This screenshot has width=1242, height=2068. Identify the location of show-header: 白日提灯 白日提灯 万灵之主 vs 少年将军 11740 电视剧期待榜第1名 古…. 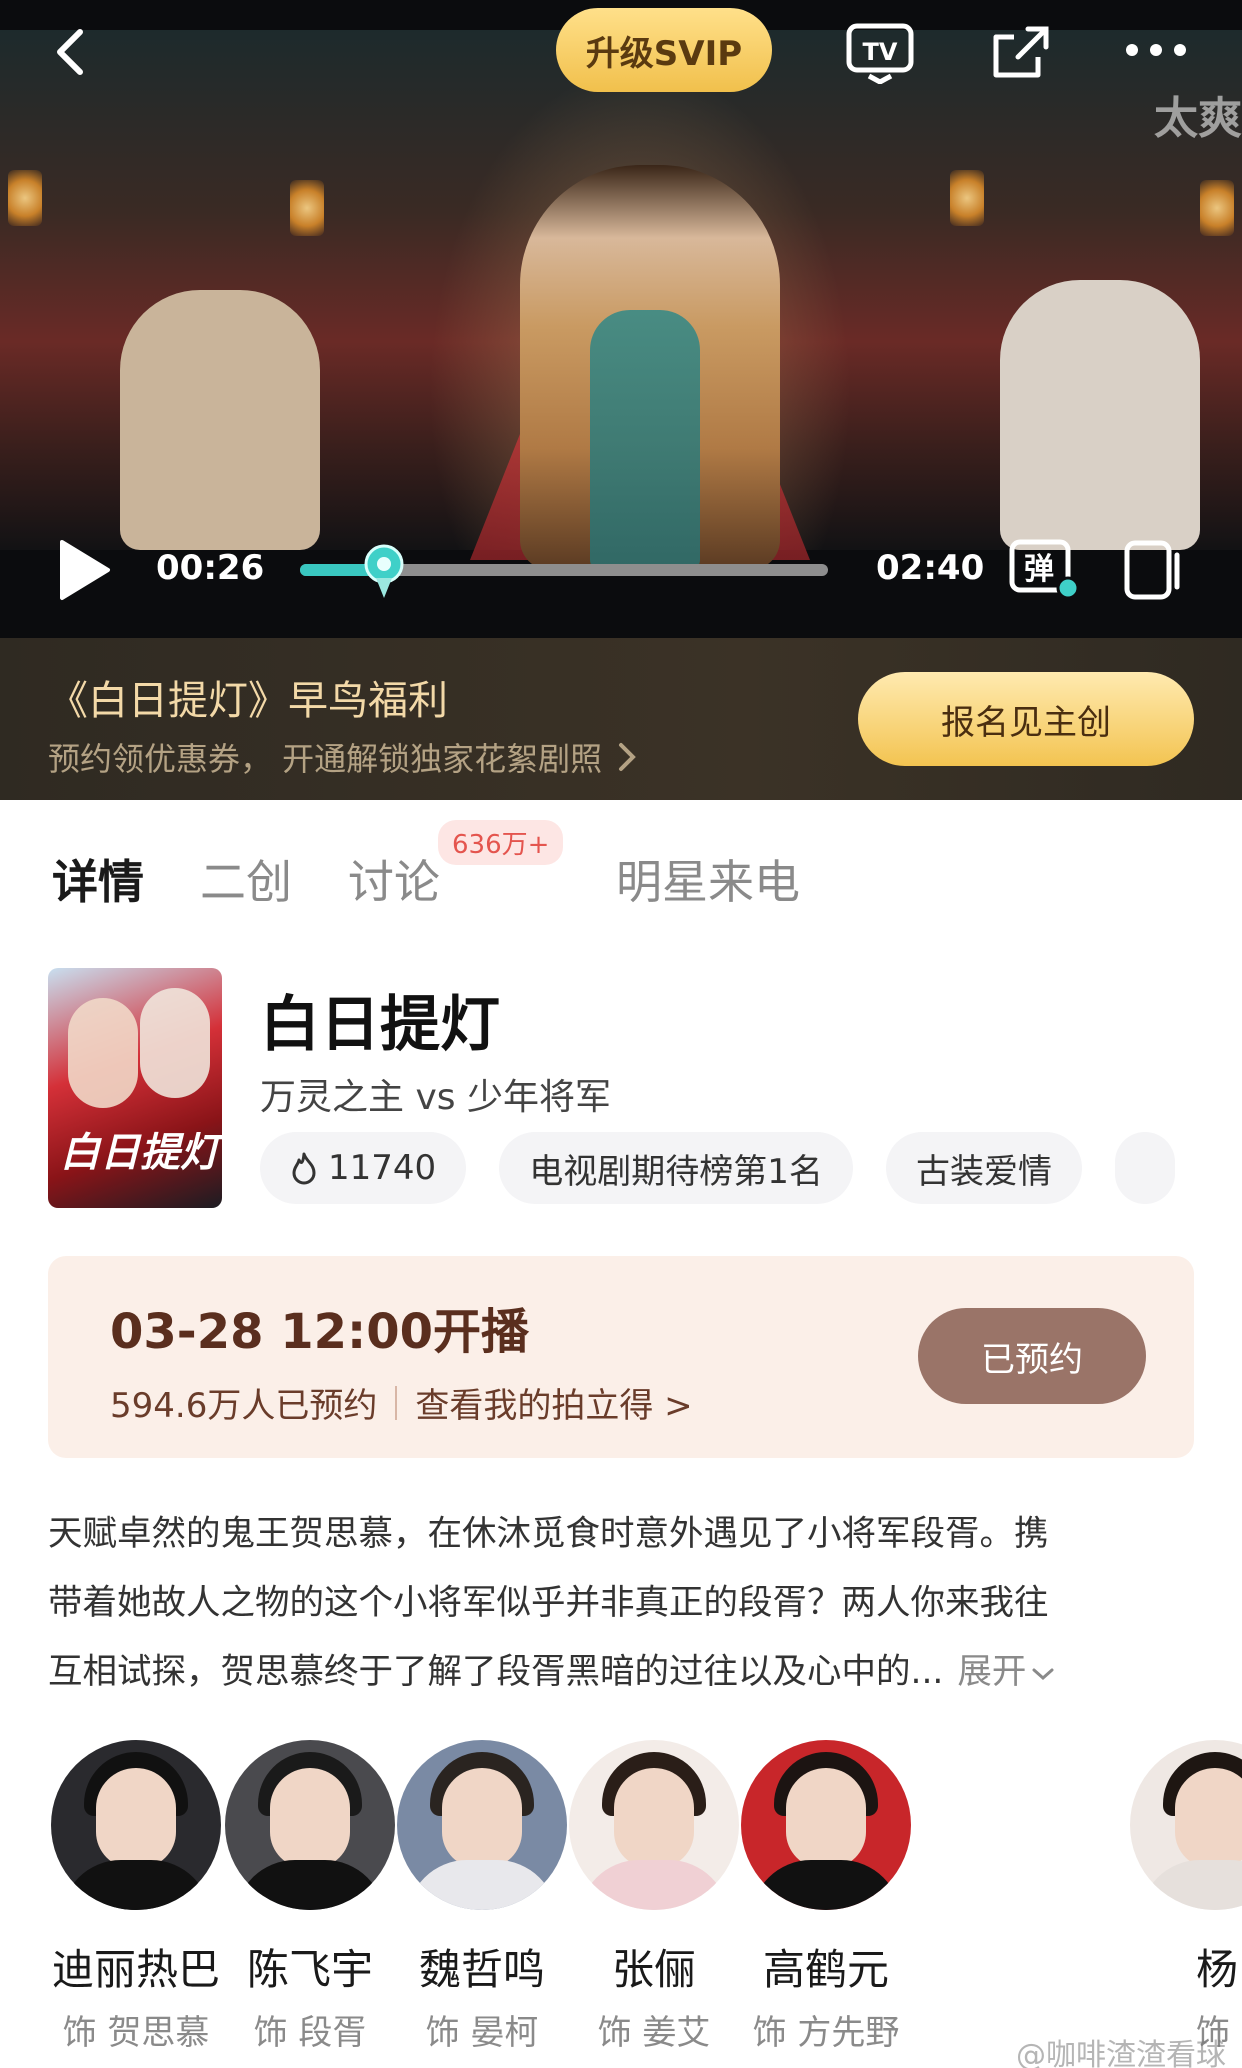
(621, 1088).